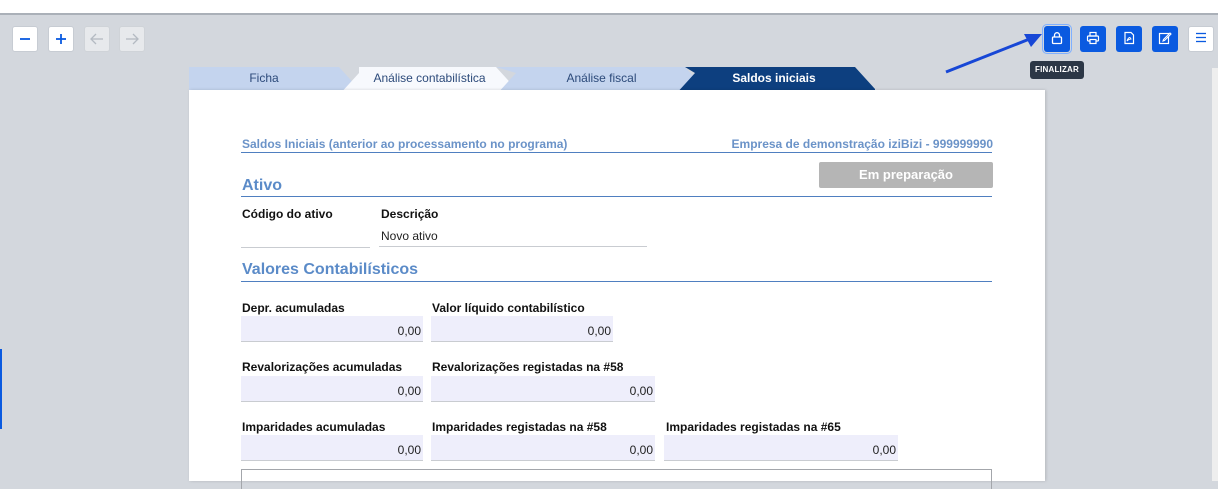 This screenshot has width=1218, height=489. Describe the element at coordinates (774, 78) in the screenshot. I see `tab-saldos-iniciais: Saldos iniciais` at that location.